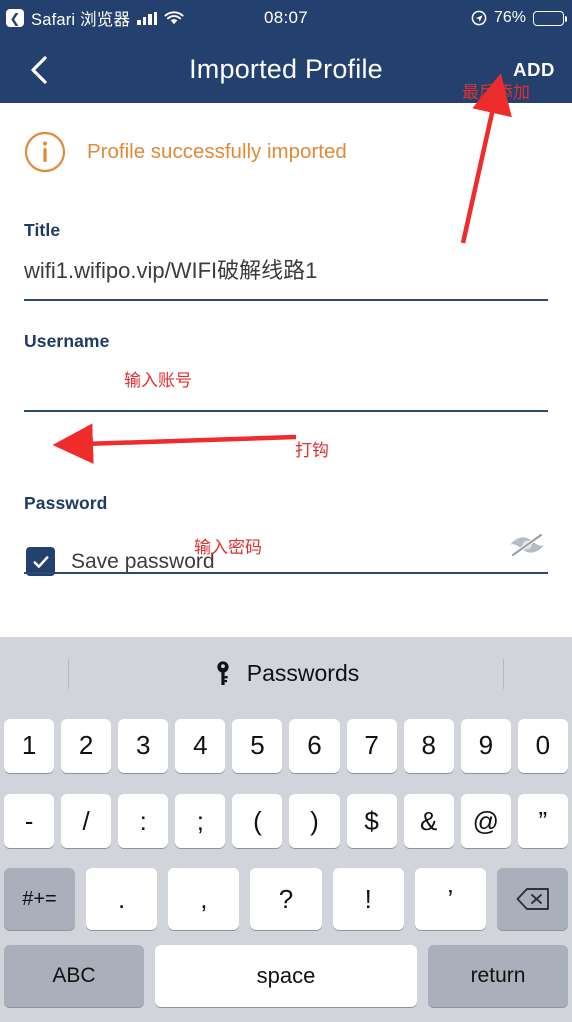 This screenshot has height=1022, width=572. I want to click on key-8: 8, so click(428, 745).